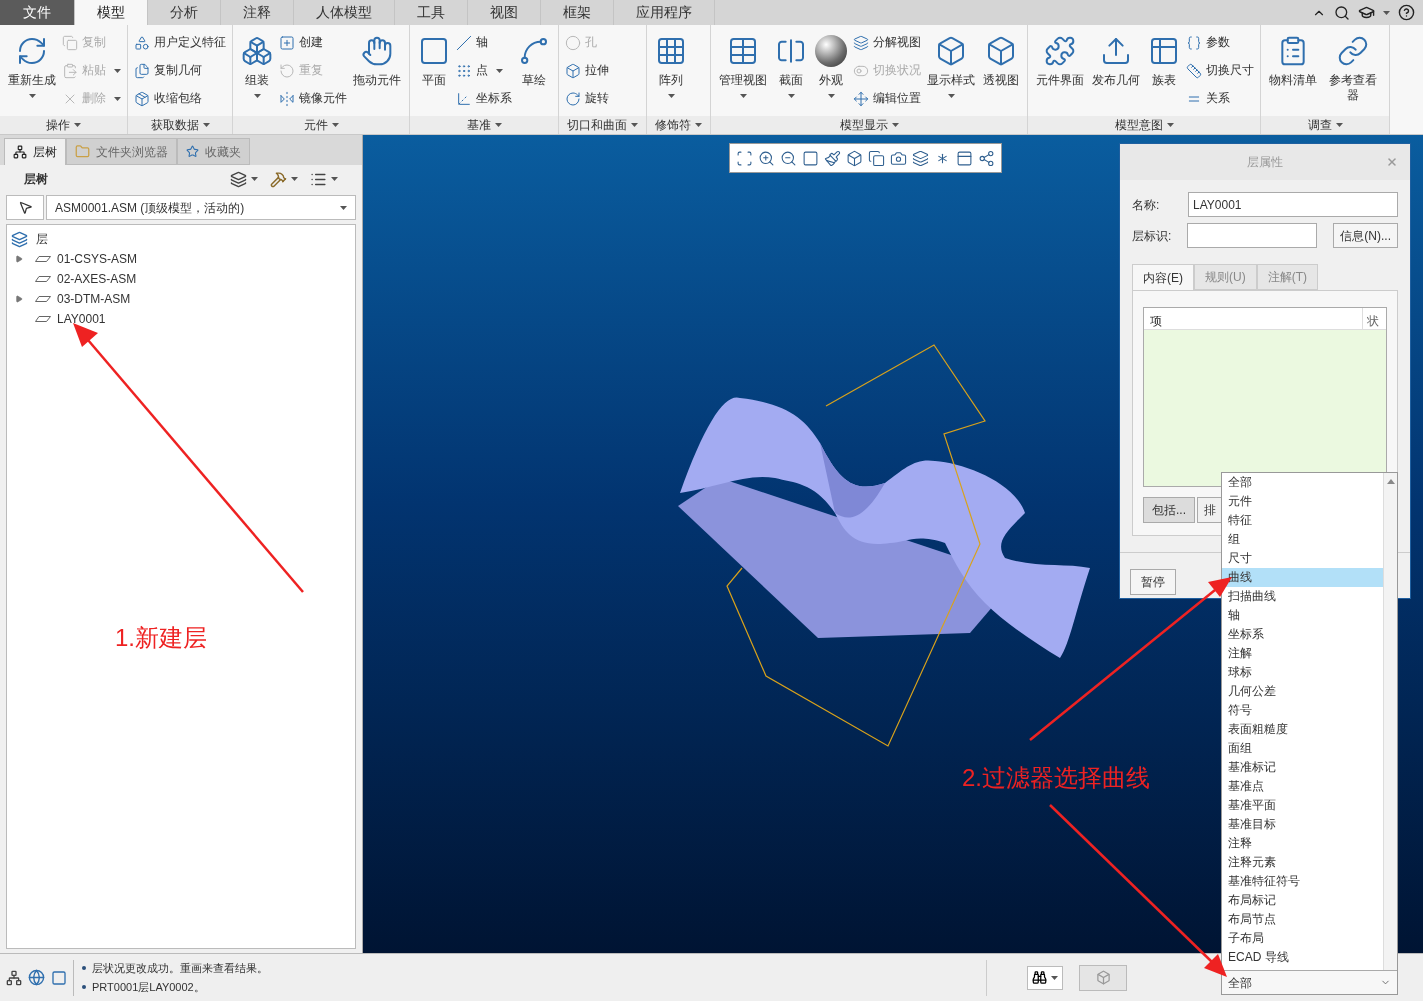  What do you see at coordinates (81, 319) in the screenshot?
I see `tree-item: LAY0001` at bounding box center [81, 319].